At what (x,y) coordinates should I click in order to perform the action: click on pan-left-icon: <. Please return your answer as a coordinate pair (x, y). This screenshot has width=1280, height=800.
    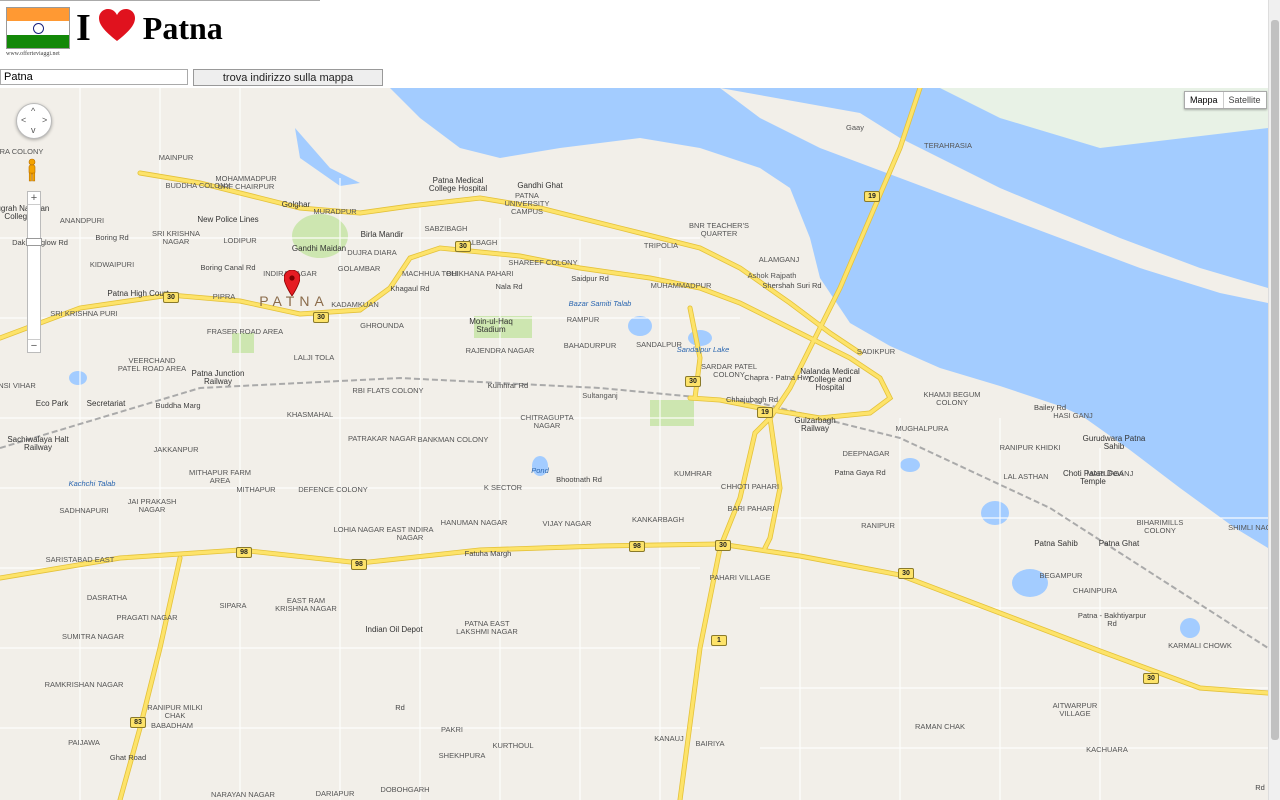
    Looking at the image, I should click on (23, 120).